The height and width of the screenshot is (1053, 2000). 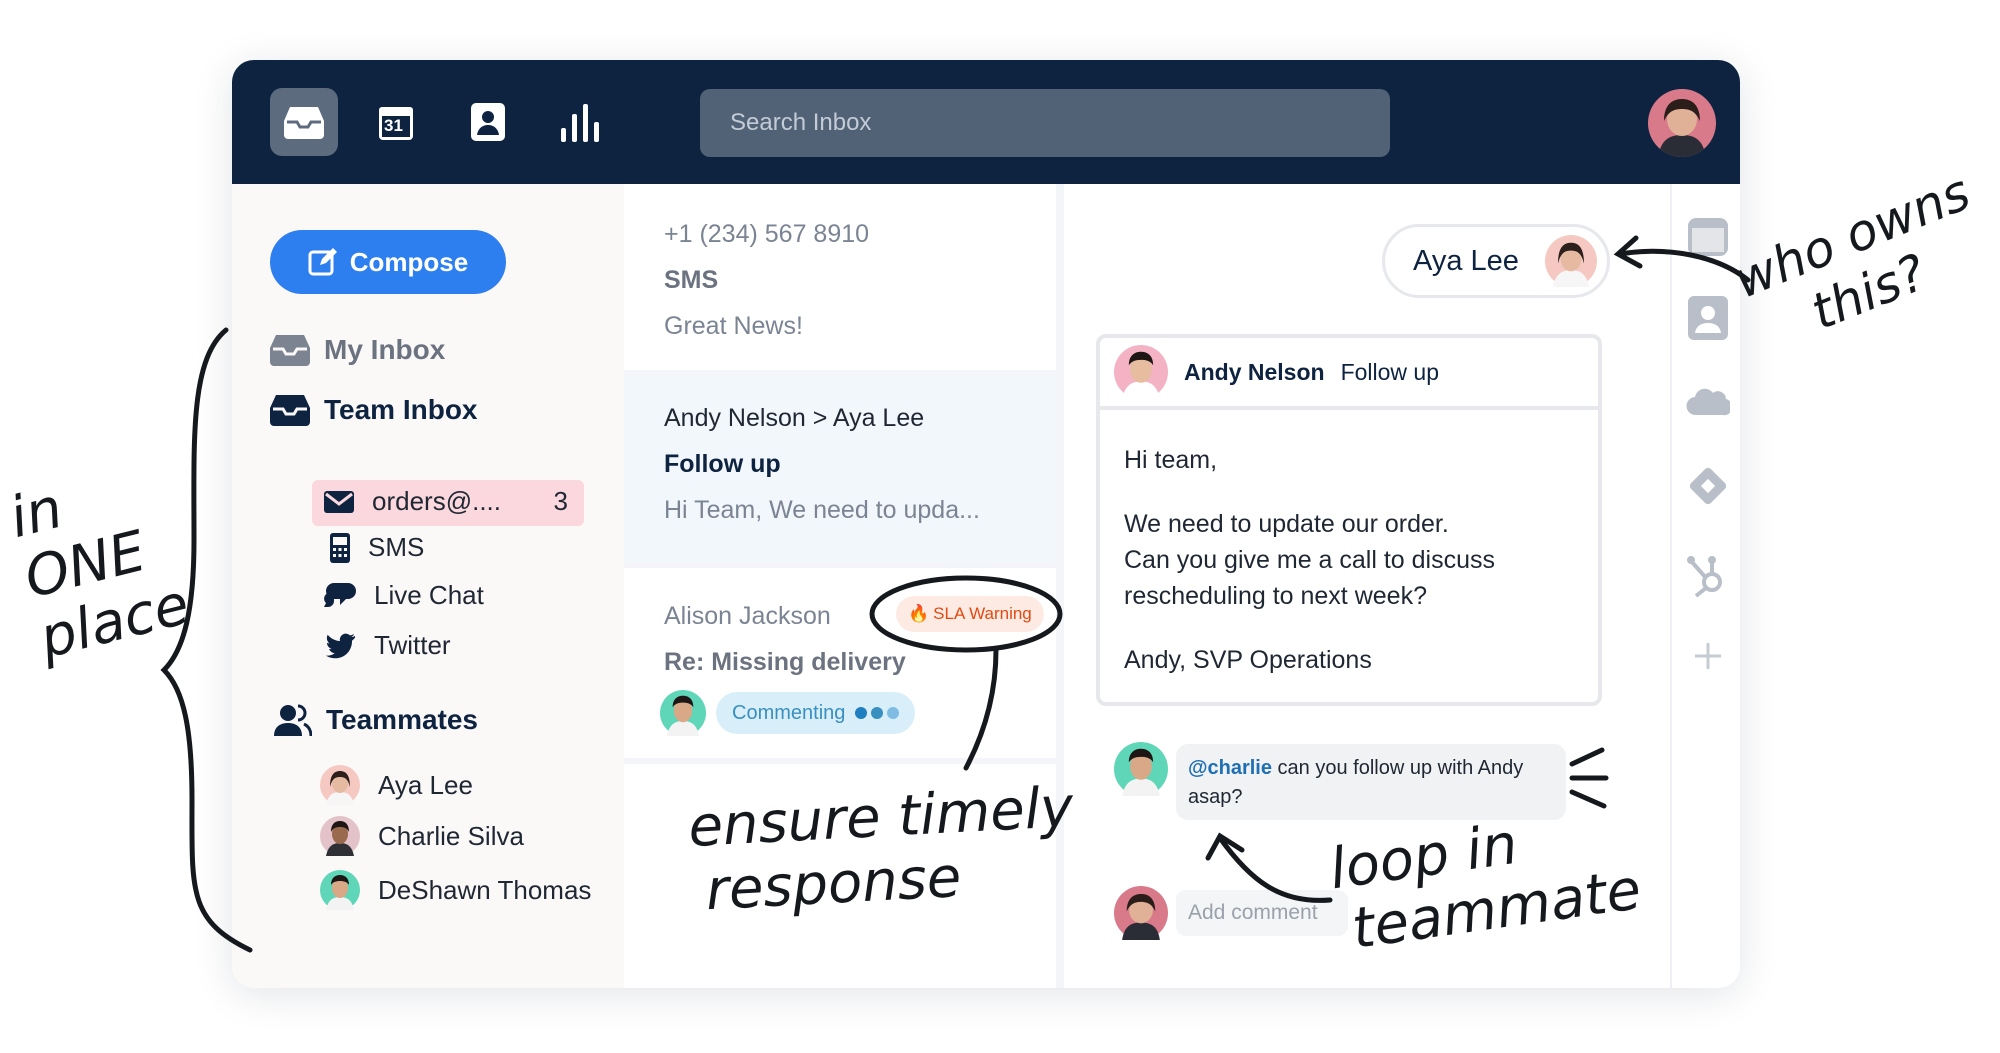 I want to click on analytics-icon, so click(x=580, y=122).